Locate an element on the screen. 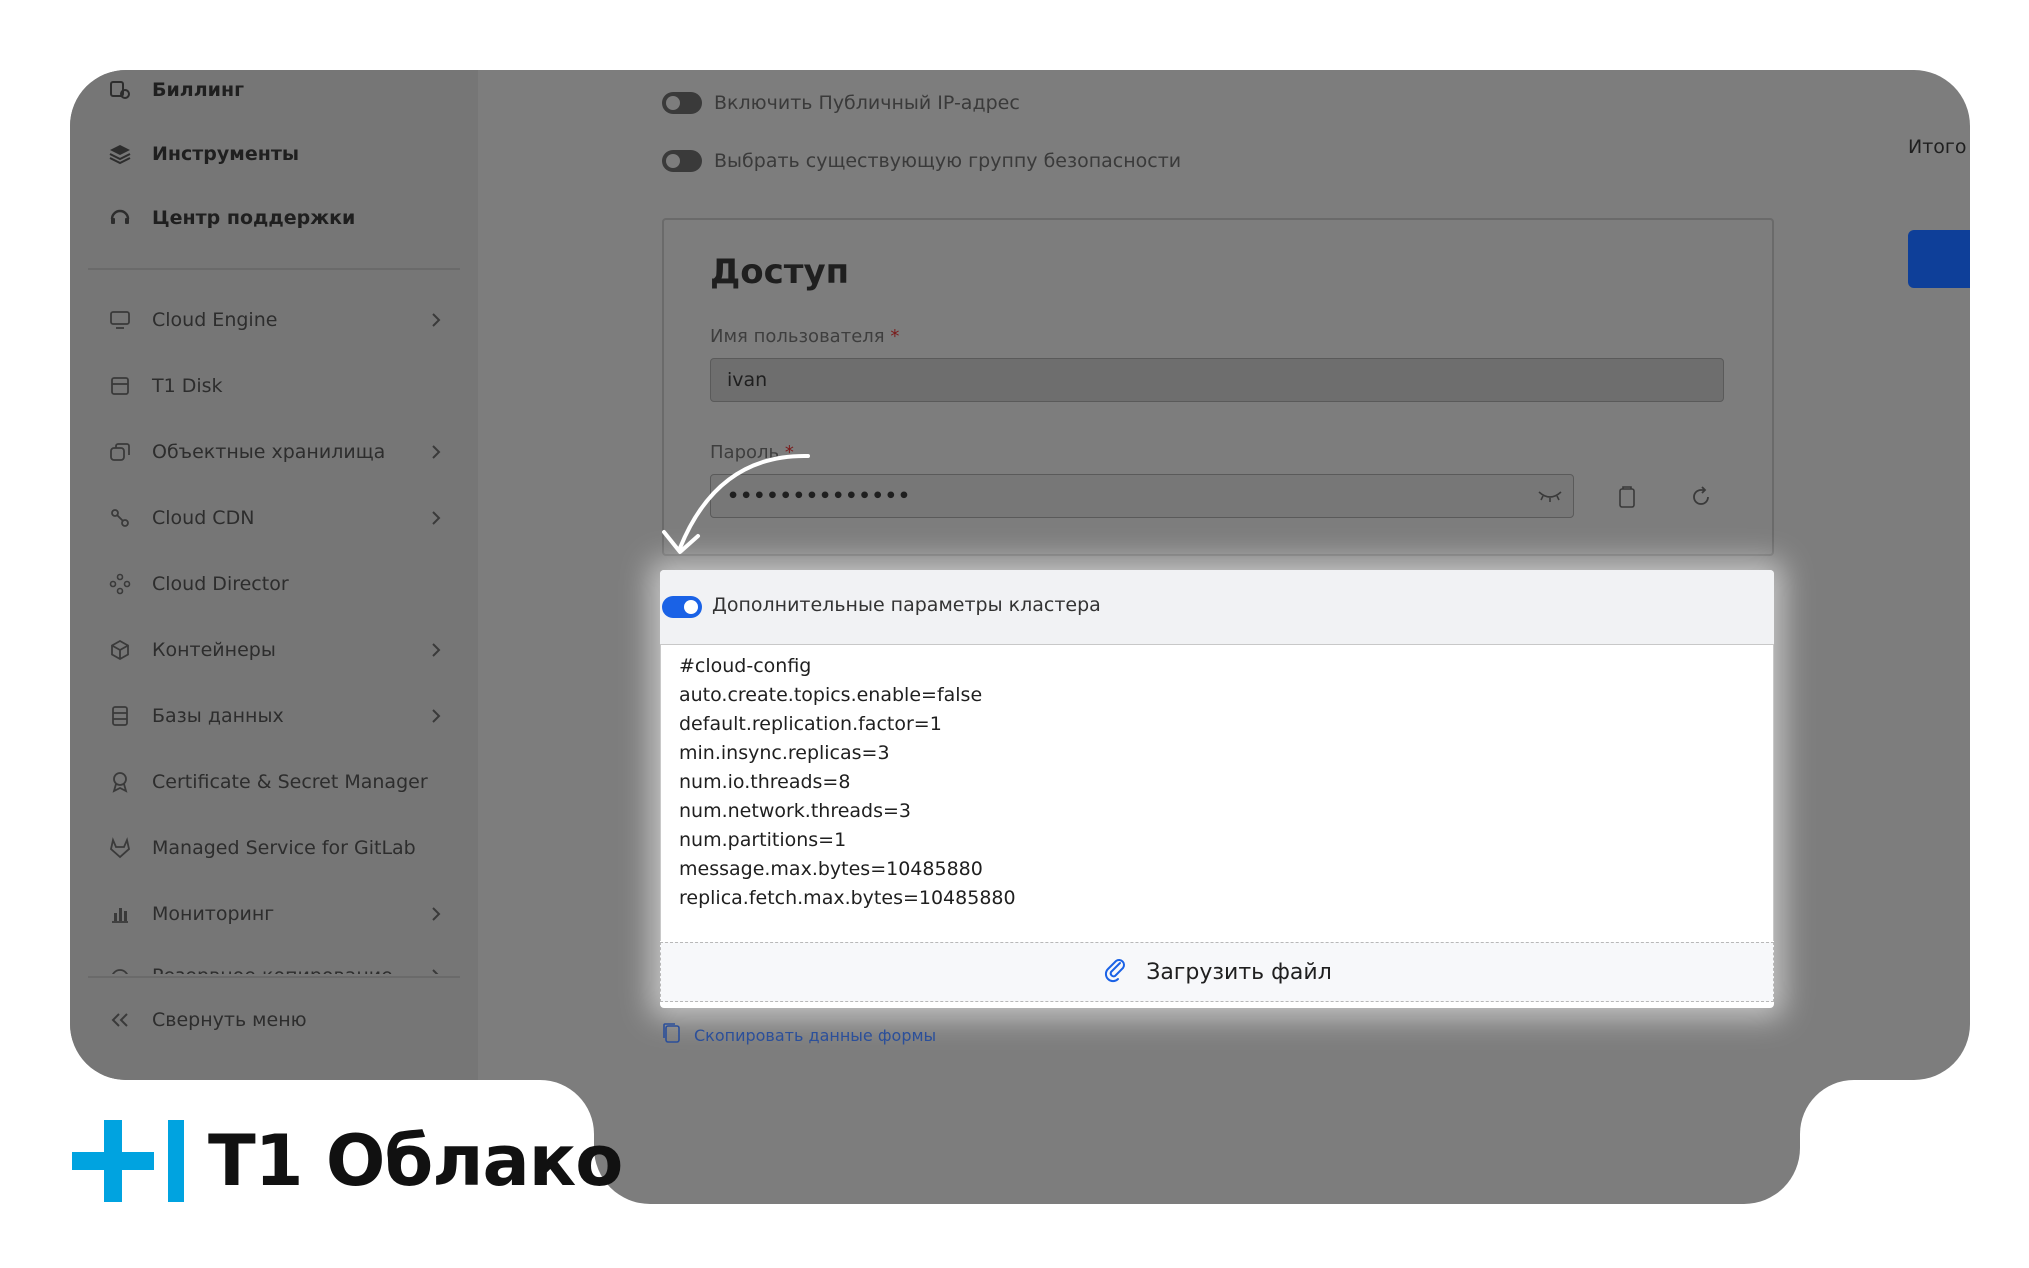  collapse-menu-button: Свернуть меню is located at coordinates (276, 1020).